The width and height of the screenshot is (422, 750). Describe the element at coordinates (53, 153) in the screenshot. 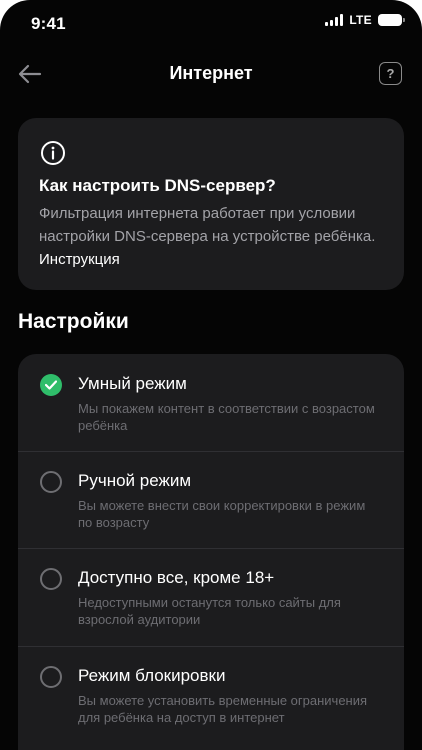

I see `info-circle-icon` at that location.